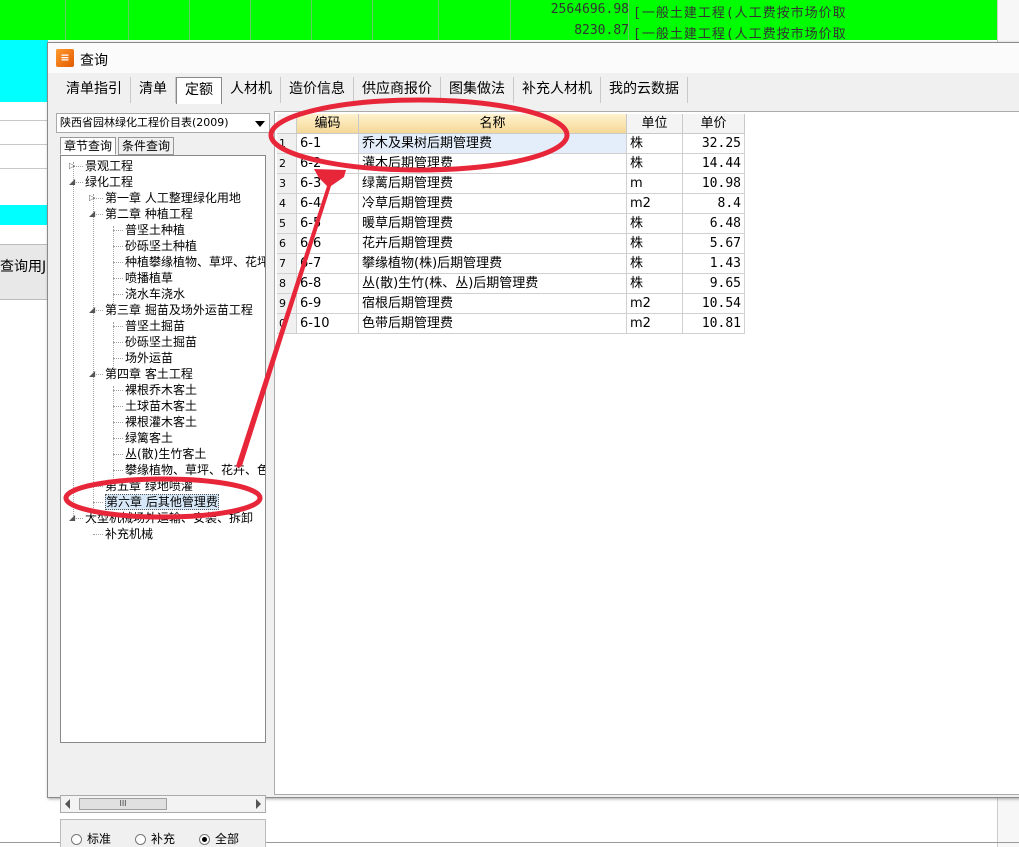  I want to click on grid-cell-rn: 5, so click(287, 224).